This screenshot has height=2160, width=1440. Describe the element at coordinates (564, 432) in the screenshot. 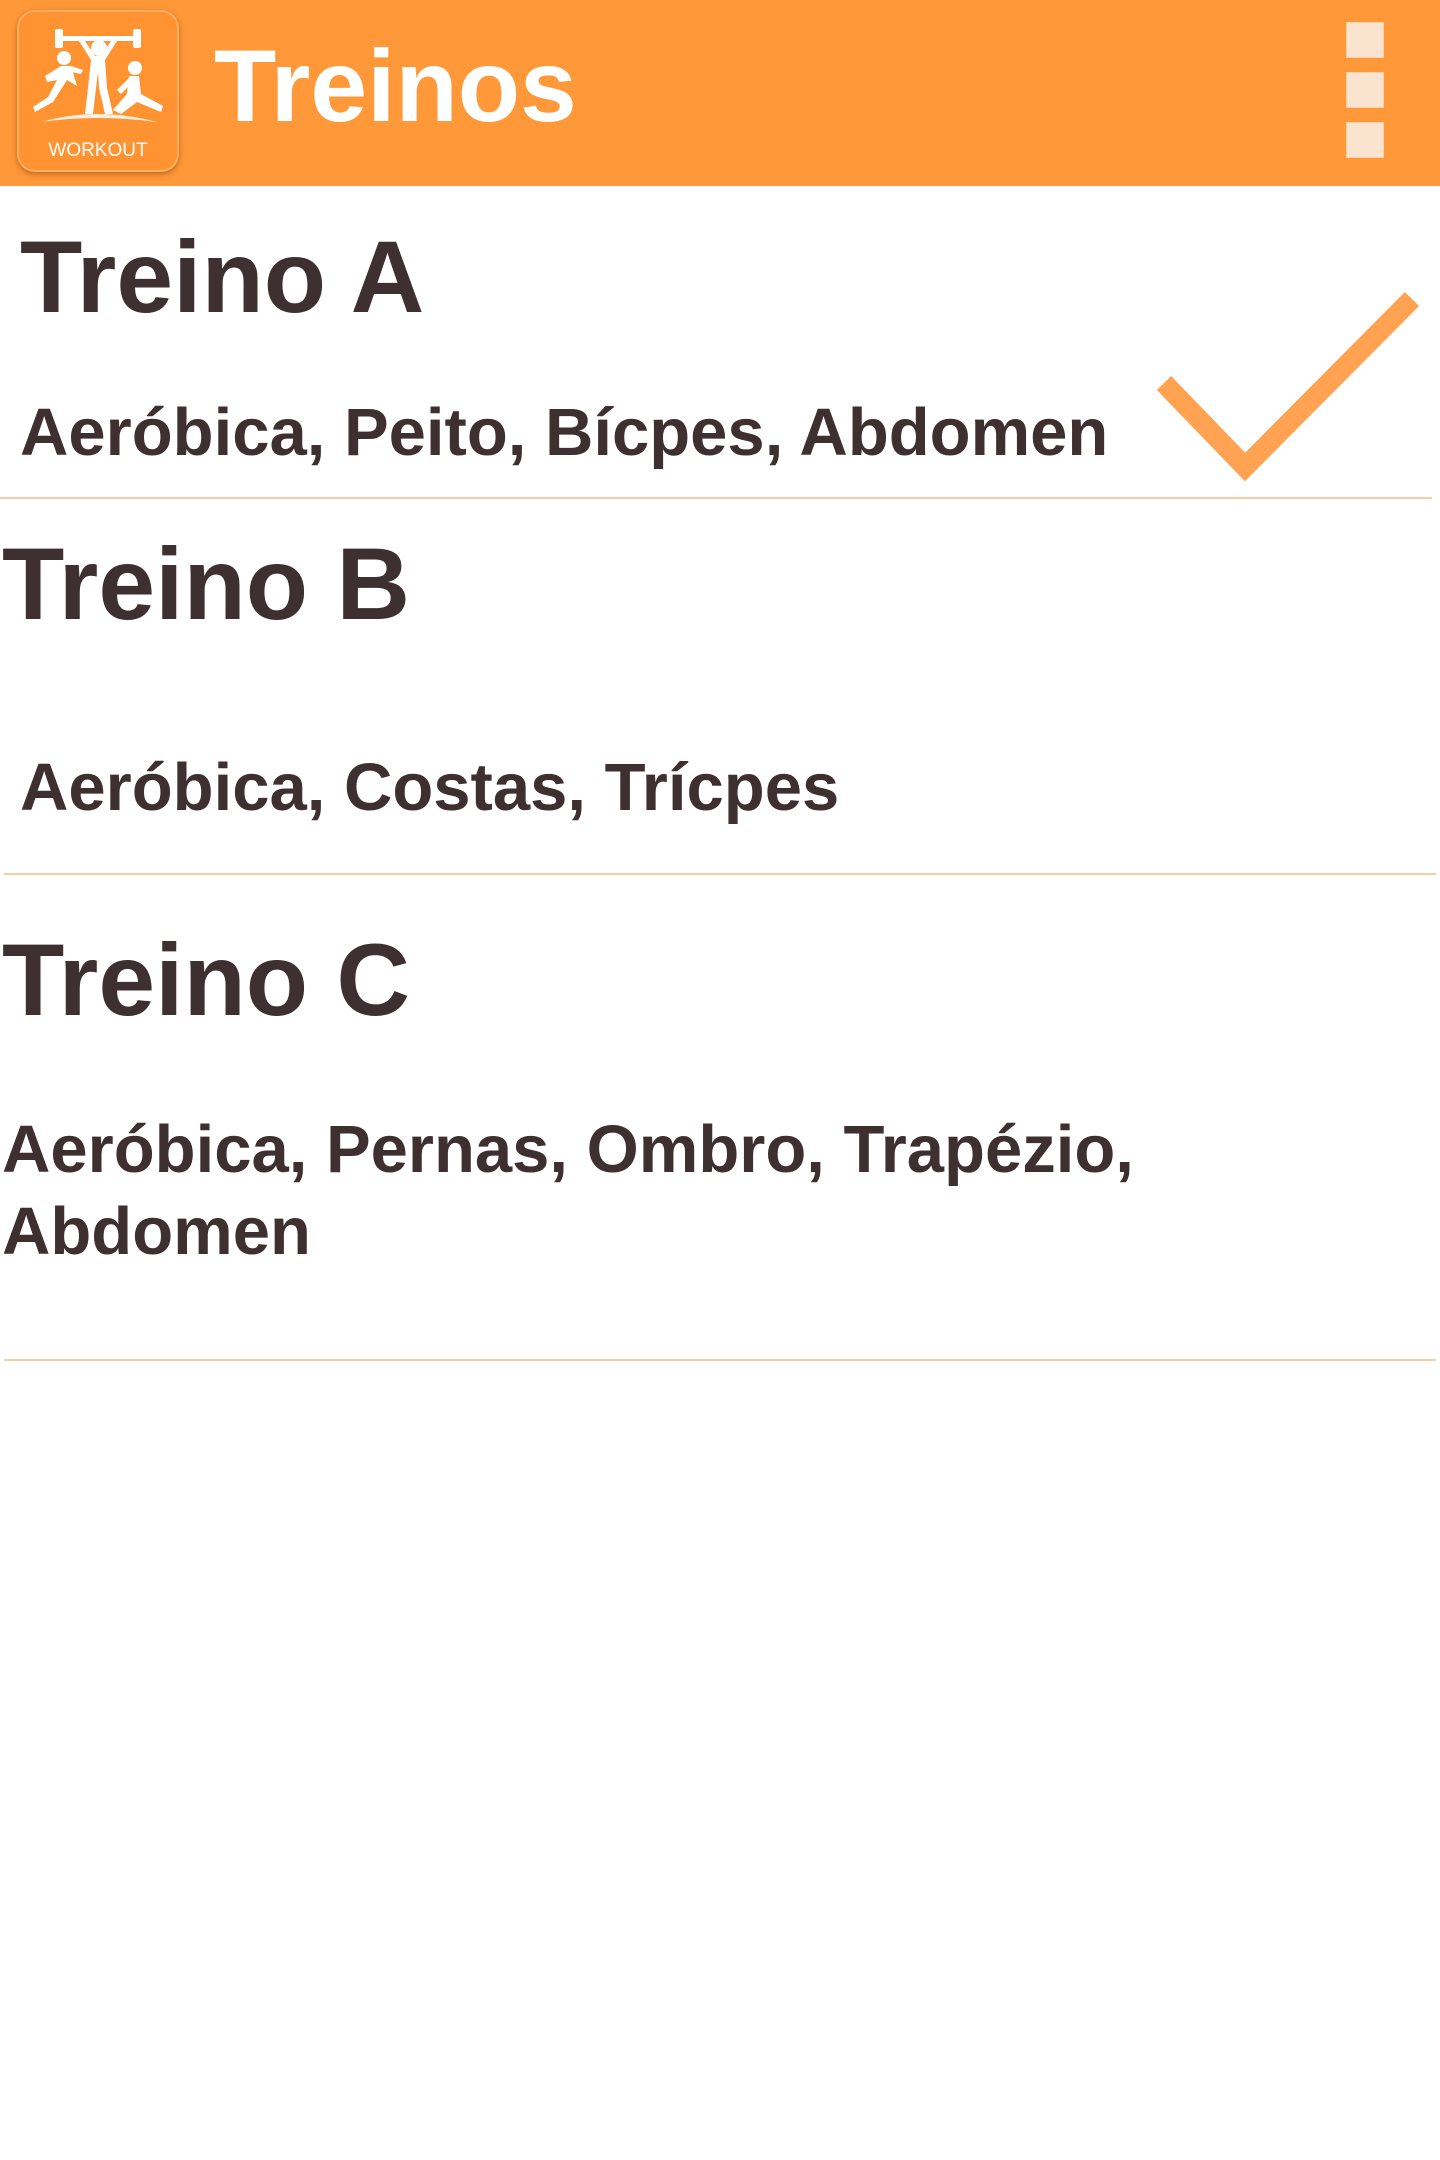

I see `workout-exercises: Aeróbica, Peito, Bícpes, Abdomen` at that location.